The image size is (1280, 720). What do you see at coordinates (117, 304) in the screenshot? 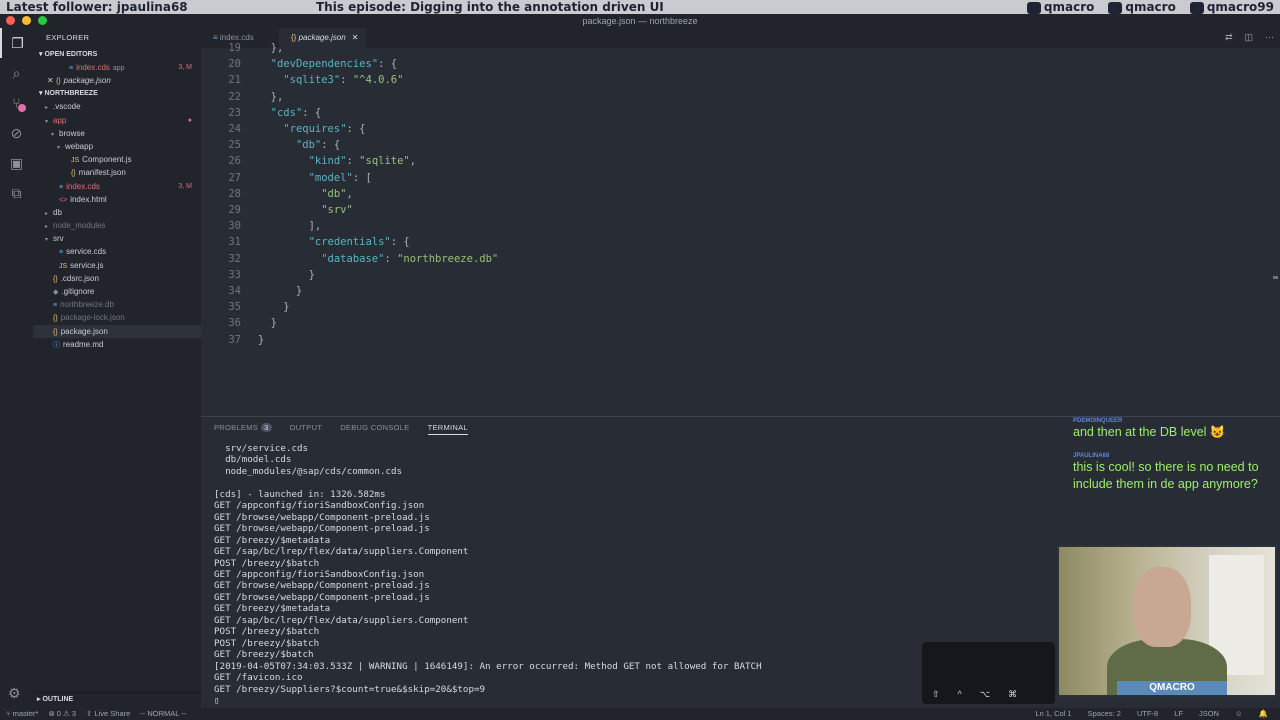
I see `tree-item-northbreeze-db: ≡ northbreeze.db` at bounding box center [117, 304].